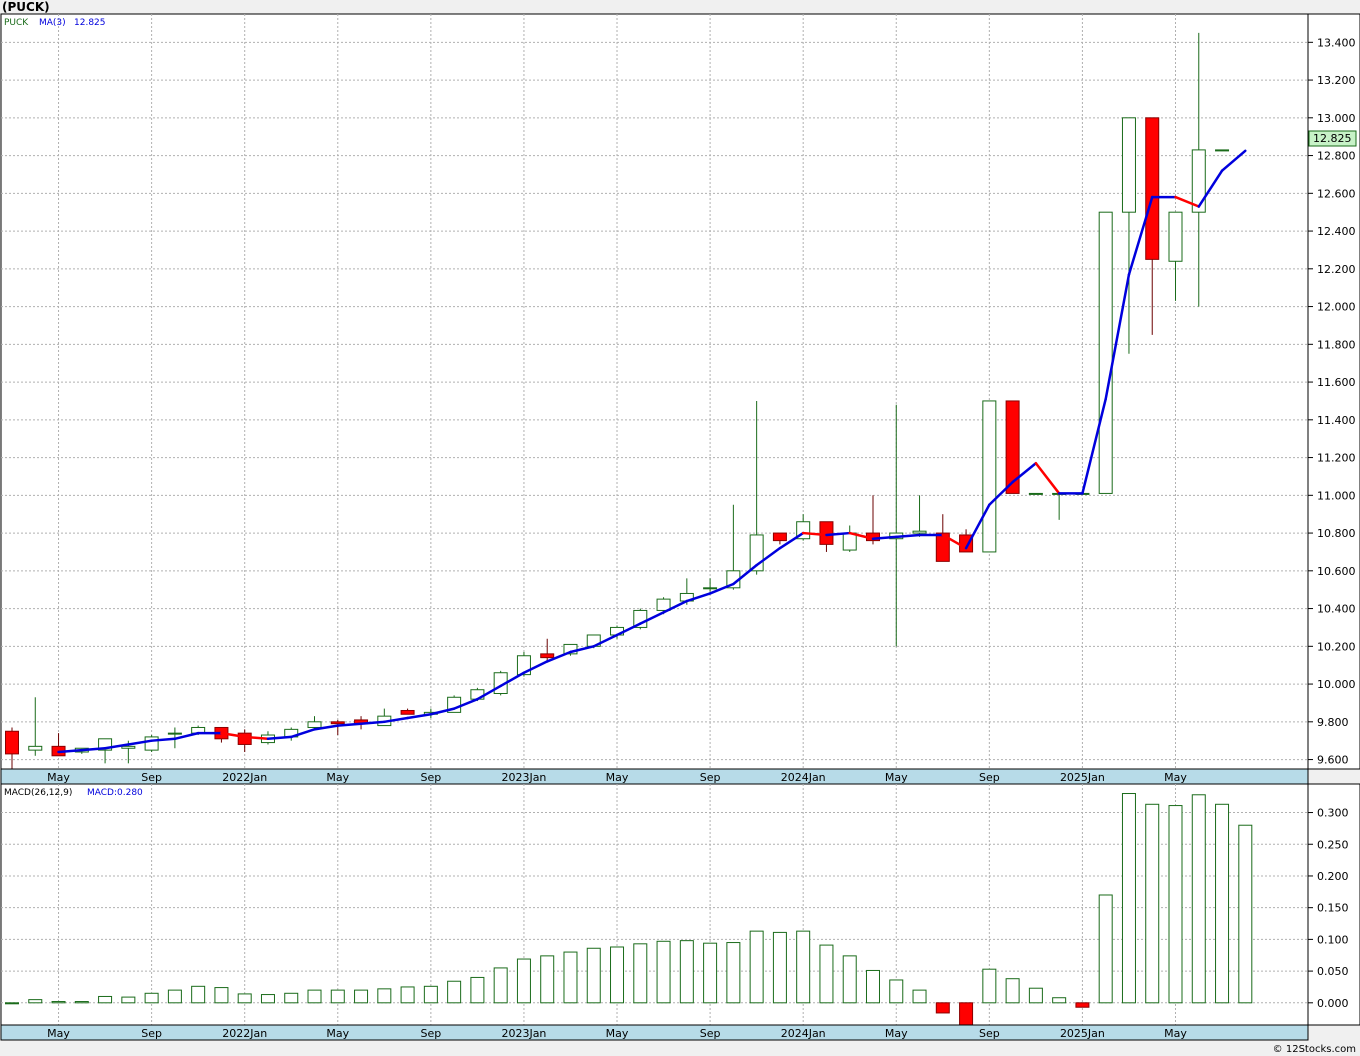 This screenshot has height=1056, width=1360. I want to click on last-price-label: 12.825, so click(1332, 138).